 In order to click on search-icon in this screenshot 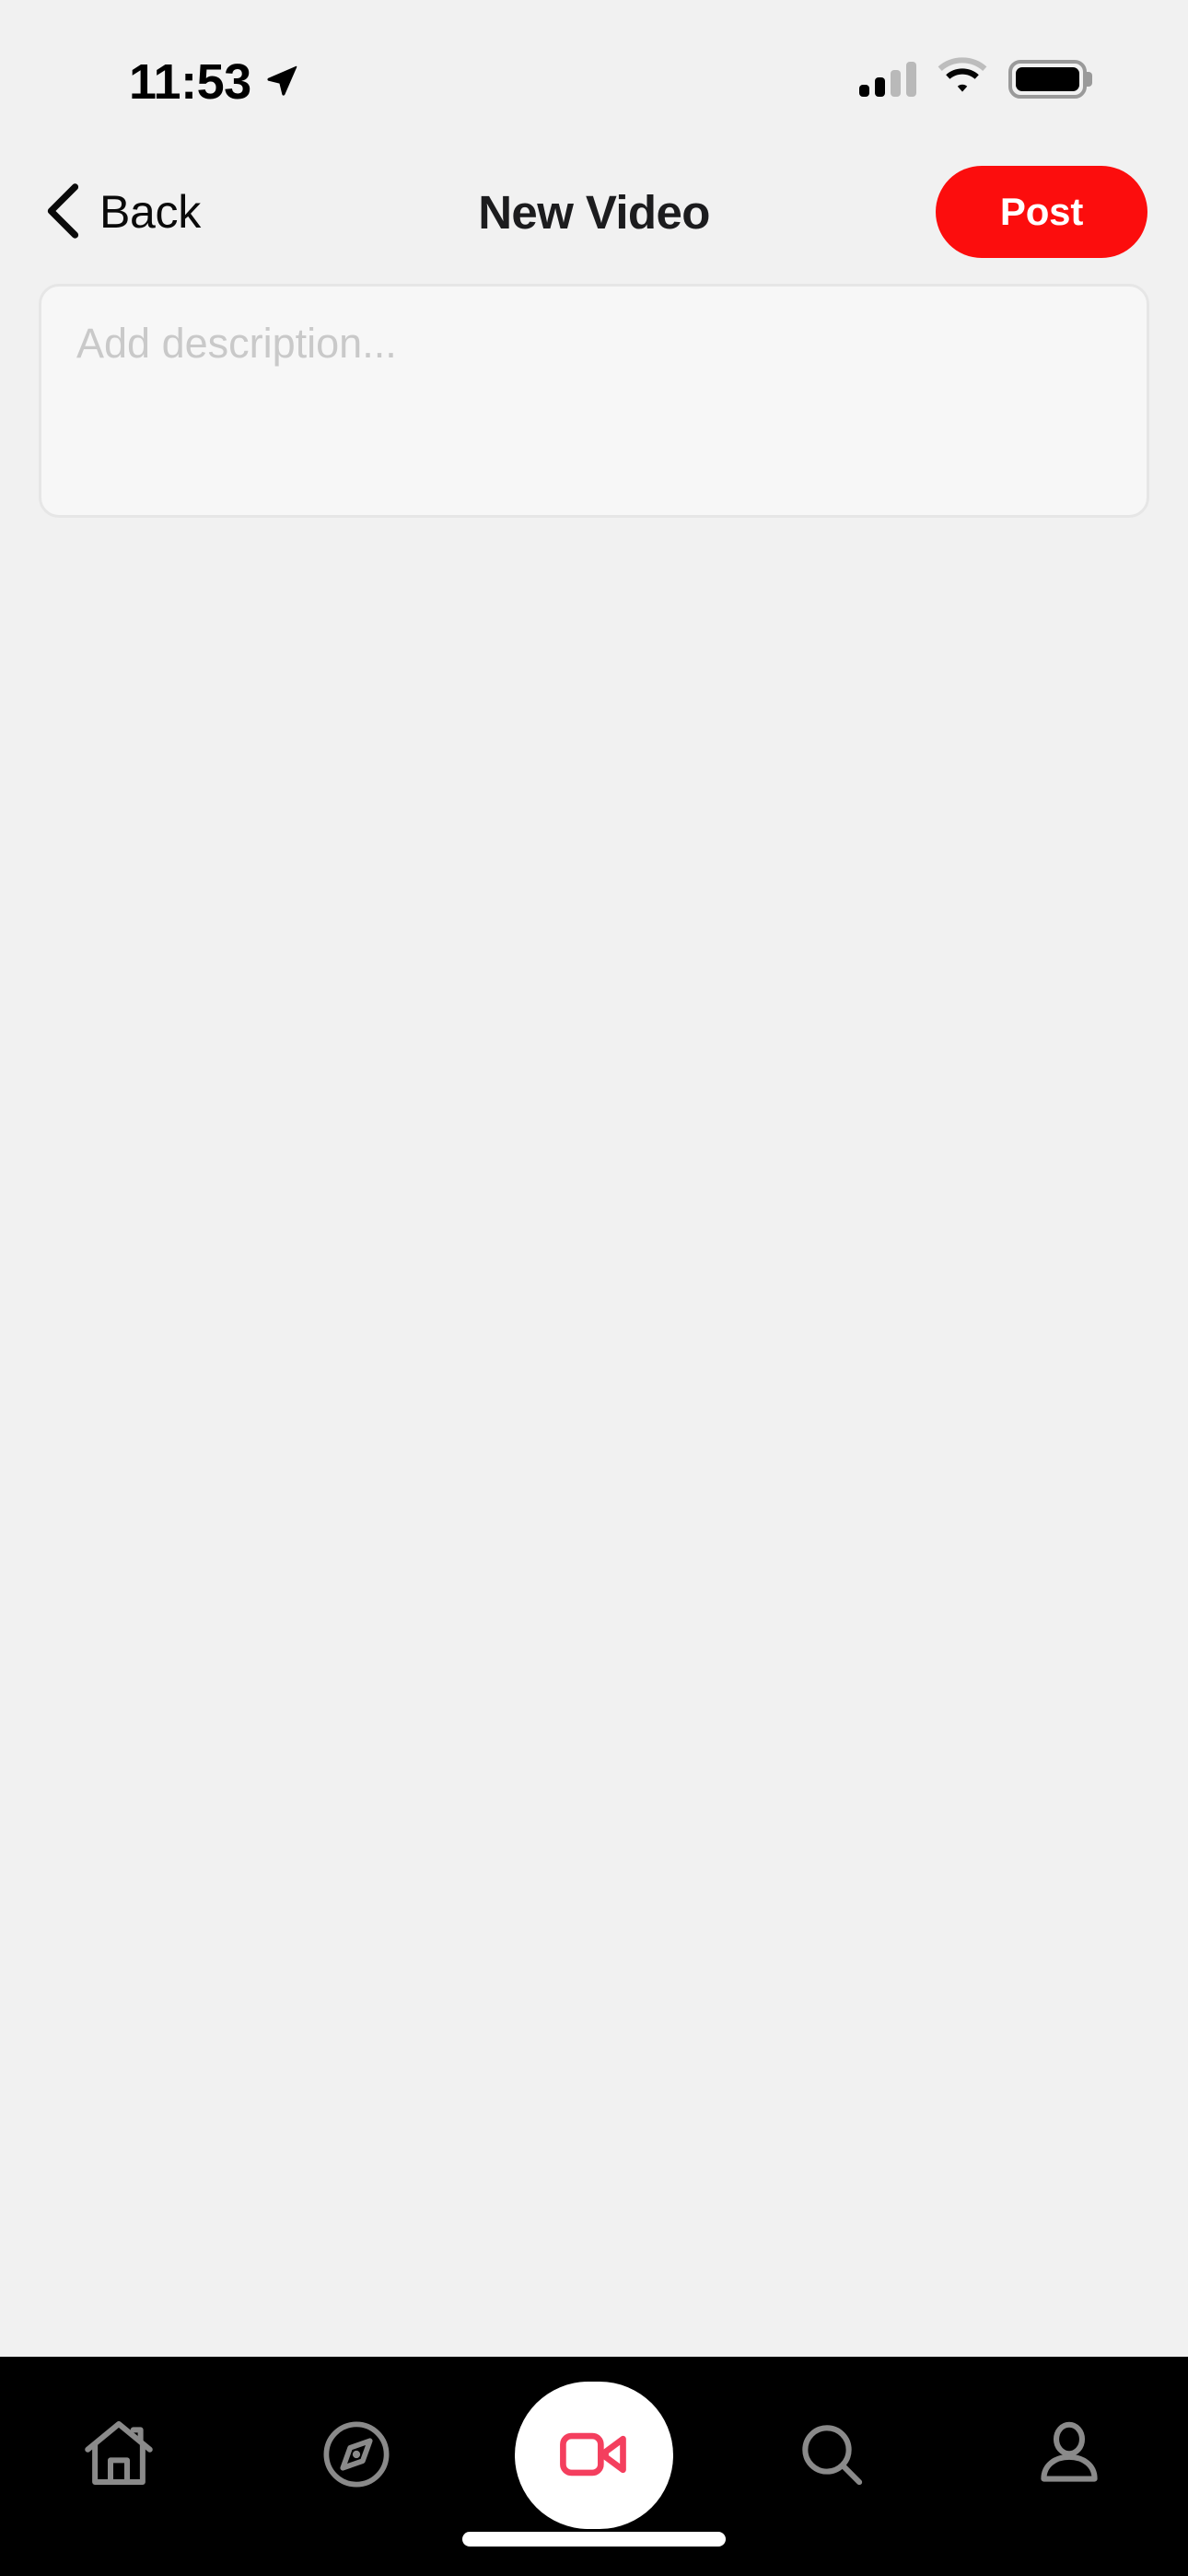, I will do `click(831, 2456)`.